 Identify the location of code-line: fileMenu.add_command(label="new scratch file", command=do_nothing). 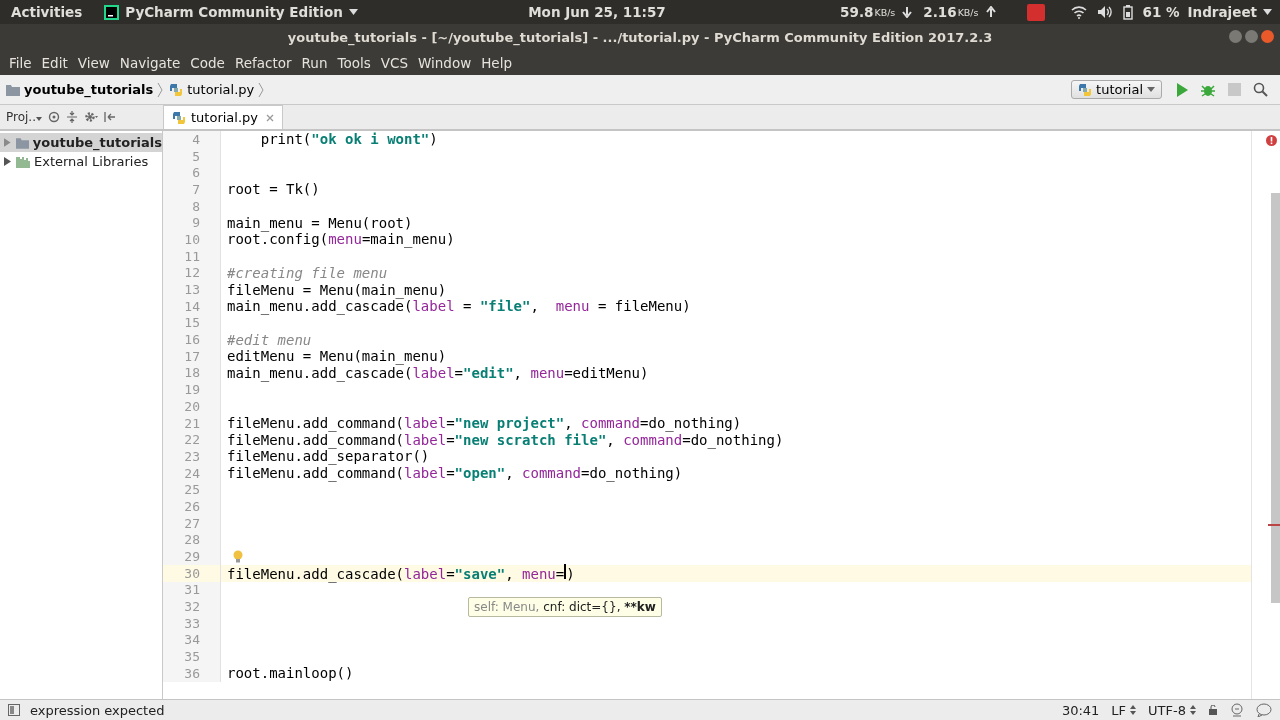
(505, 439).